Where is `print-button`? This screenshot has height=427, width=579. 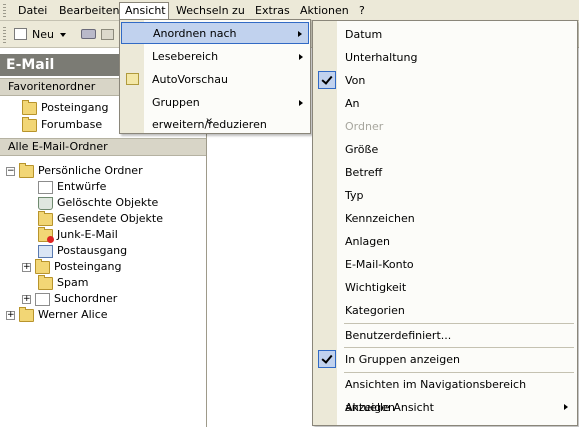 print-button is located at coordinates (89, 34).